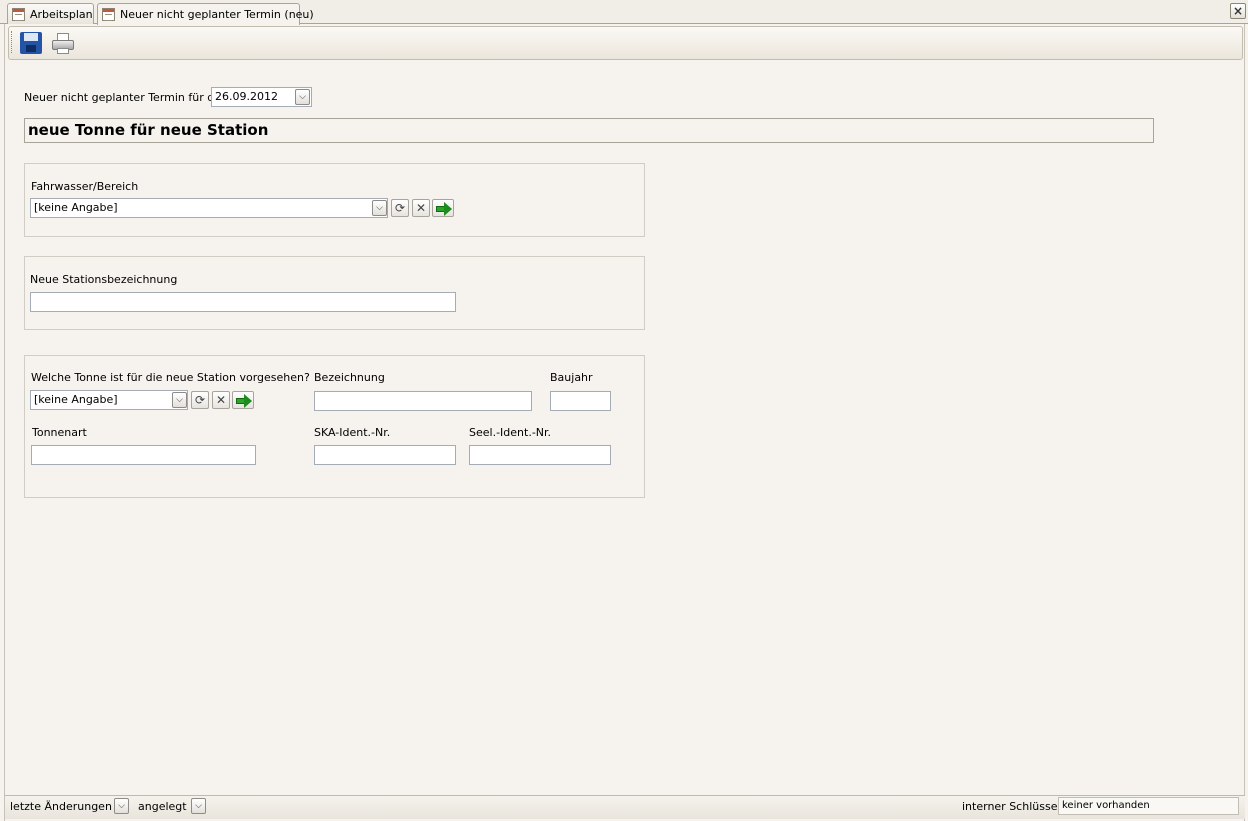 This screenshot has width=1248, height=821. What do you see at coordinates (352, 432) in the screenshot?
I see `ska-label: SKA-Ident.-Nr.` at bounding box center [352, 432].